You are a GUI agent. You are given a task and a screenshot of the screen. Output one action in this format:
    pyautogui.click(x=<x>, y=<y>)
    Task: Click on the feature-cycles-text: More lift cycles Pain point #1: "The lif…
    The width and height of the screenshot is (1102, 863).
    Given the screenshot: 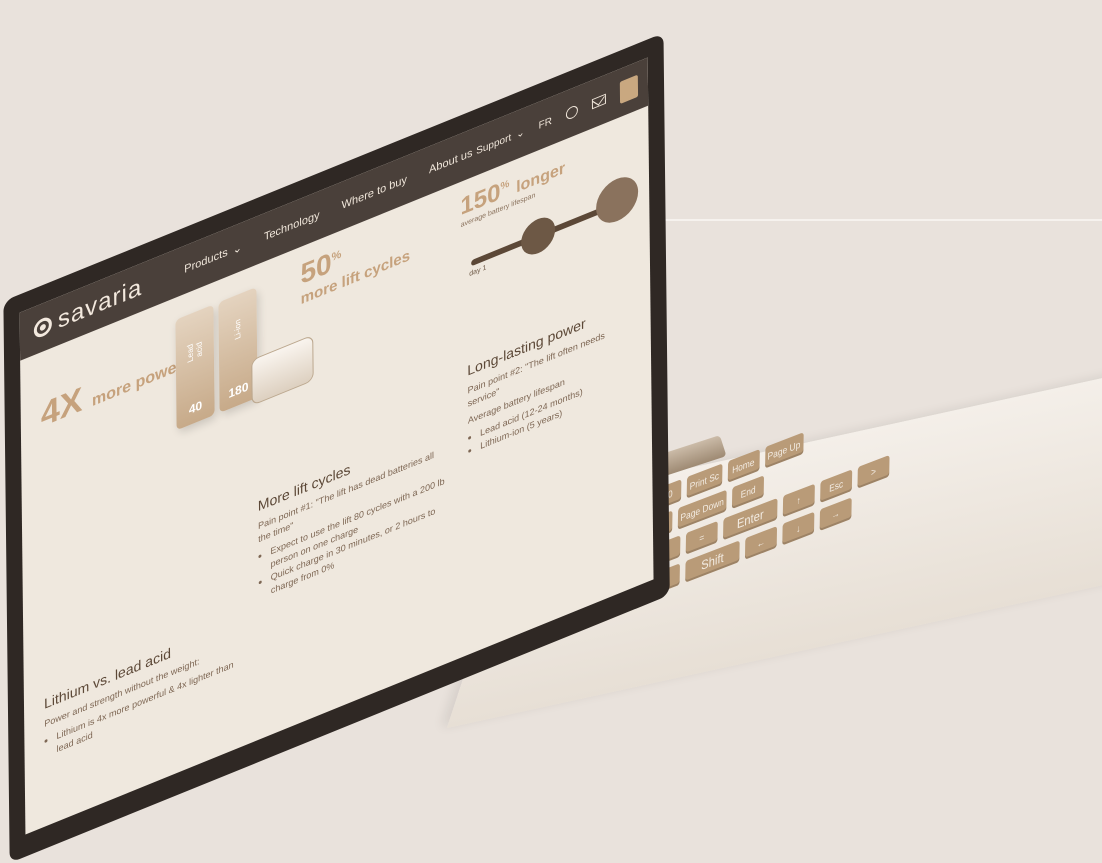 What is the action you would take?
    pyautogui.click(x=353, y=512)
    